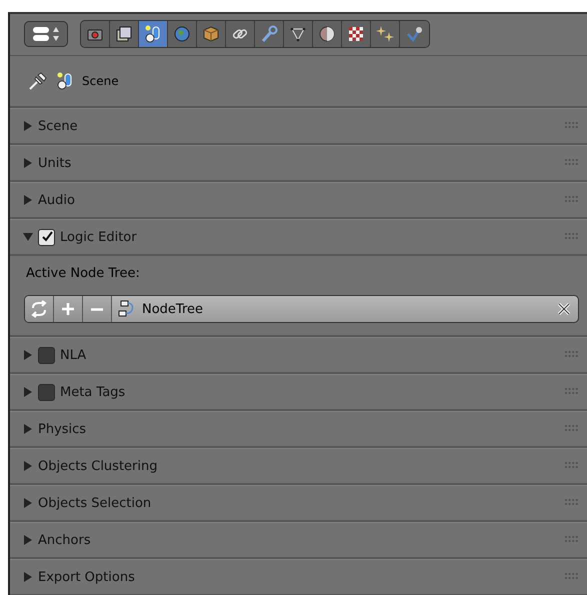  I want to click on panel-title: Meta Tags, so click(93, 392).